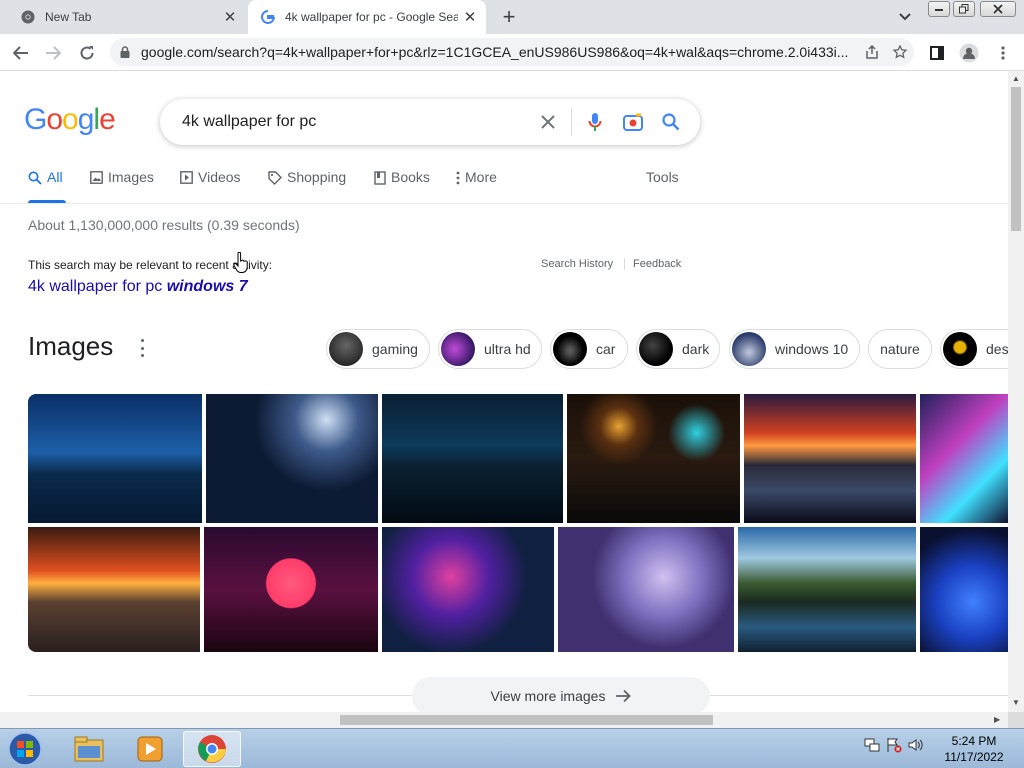  What do you see at coordinates (974, 749) in the screenshot?
I see `system-clock: 5:24 PM 11/17/2022` at bounding box center [974, 749].